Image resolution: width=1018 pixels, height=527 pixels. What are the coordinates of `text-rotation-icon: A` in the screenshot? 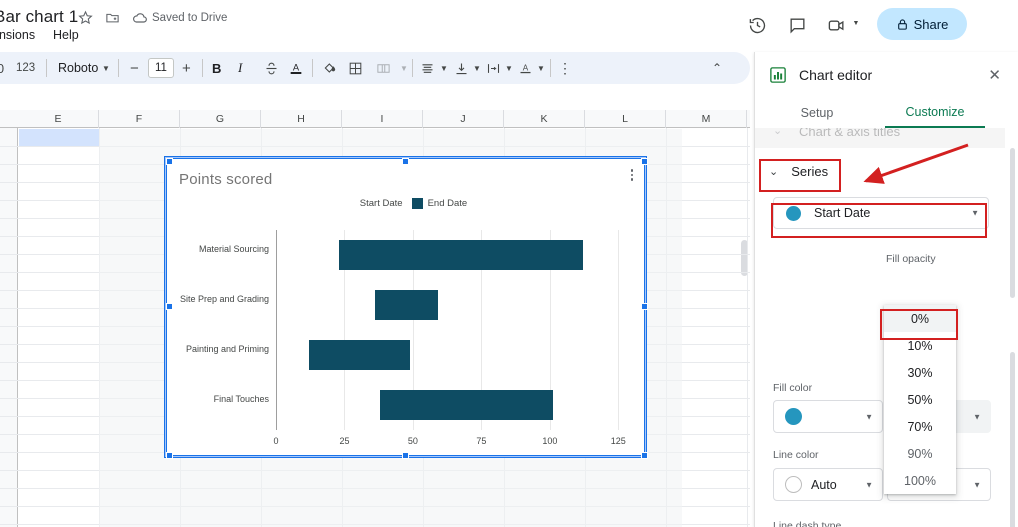 It's located at (525, 68).